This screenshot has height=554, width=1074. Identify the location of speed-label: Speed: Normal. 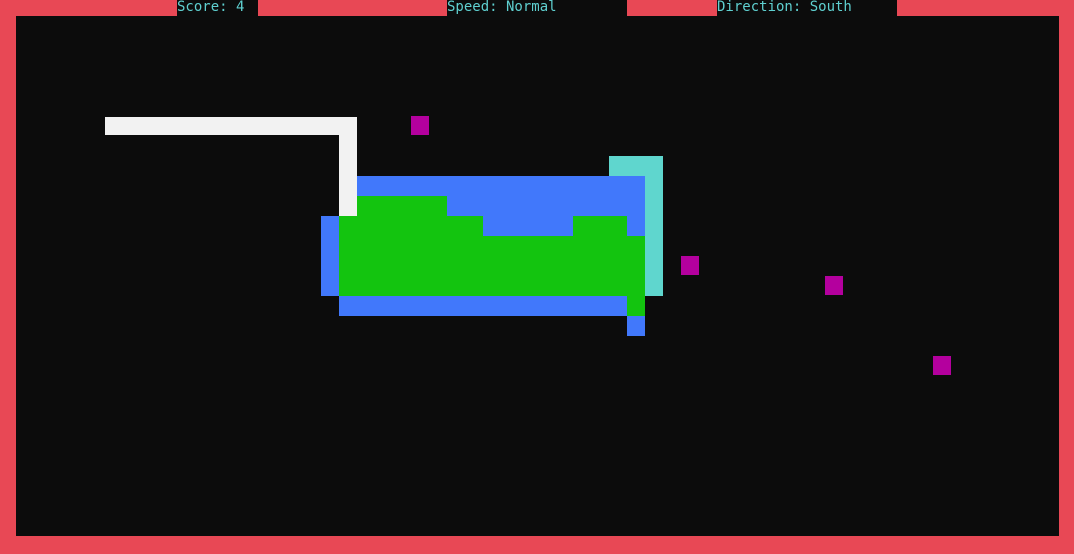
(537, 8).